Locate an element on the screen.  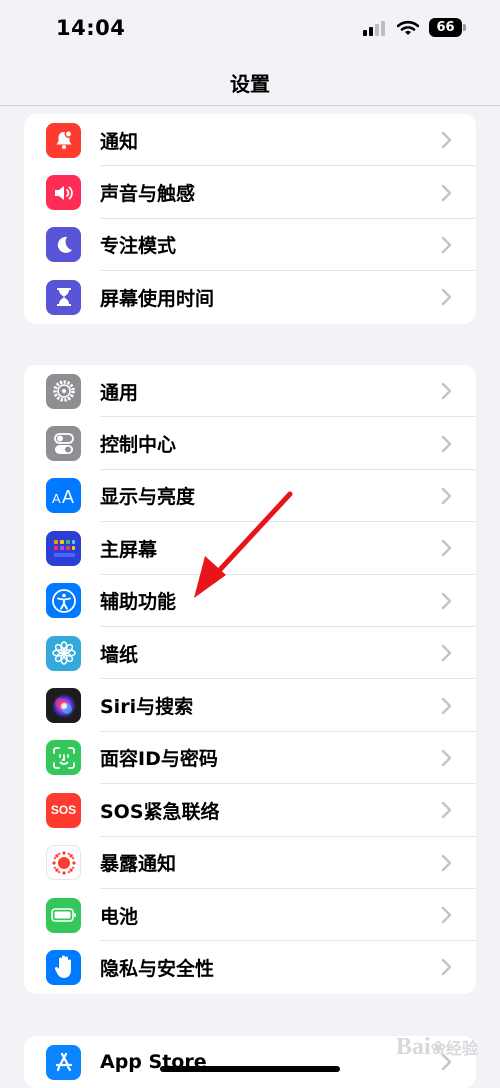
text-size-icon: AA is located at coordinates (63, 496).